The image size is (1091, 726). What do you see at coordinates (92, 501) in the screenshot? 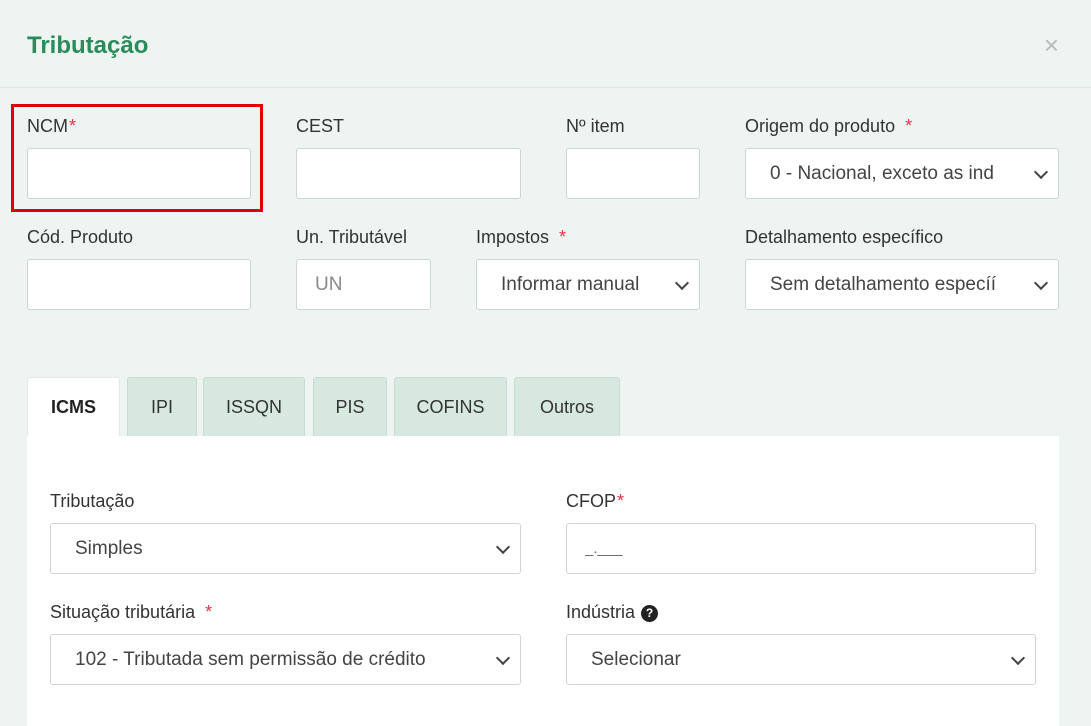
I see `tributacao-label: Tributação` at bounding box center [92, 501].